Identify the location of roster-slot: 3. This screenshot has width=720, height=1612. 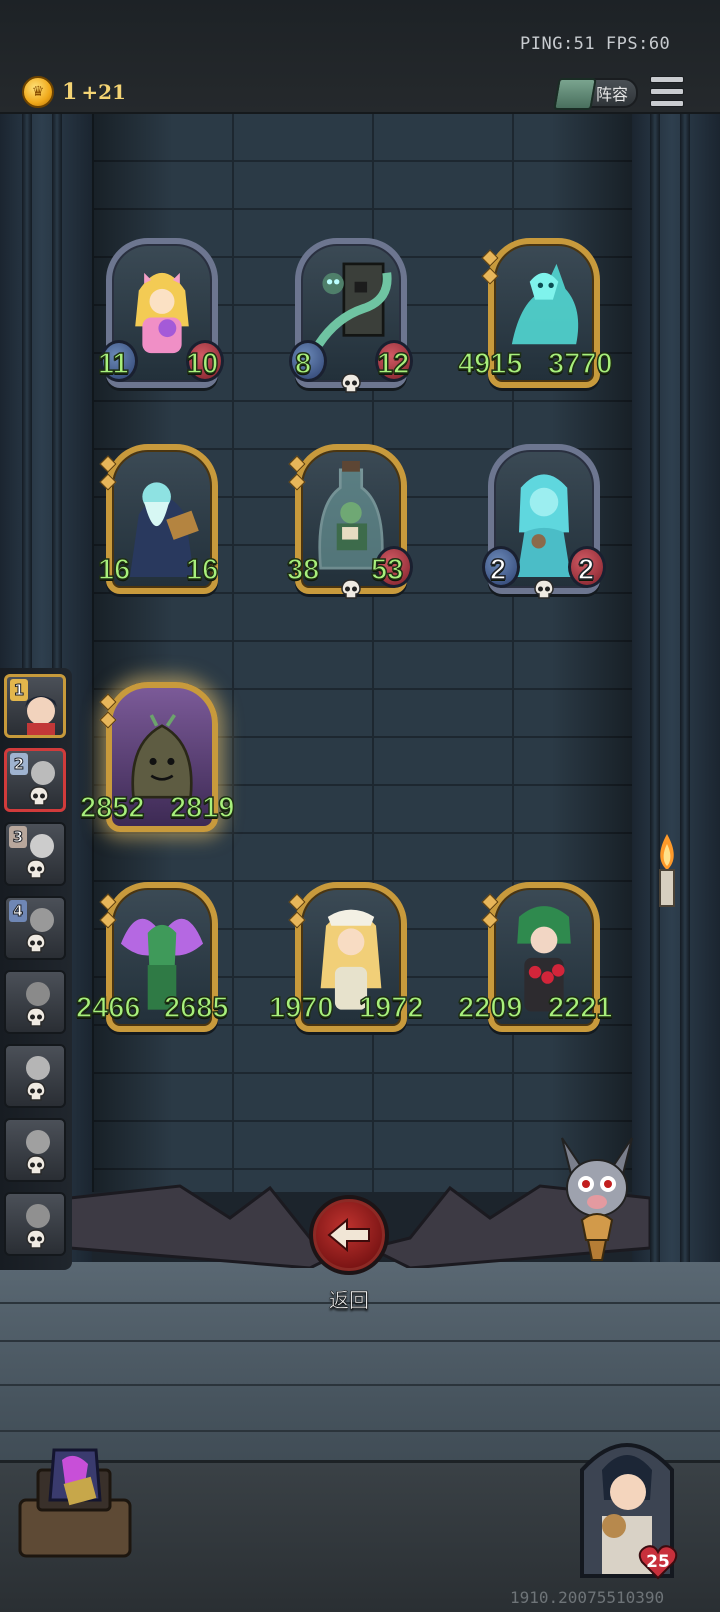
(35, 854).